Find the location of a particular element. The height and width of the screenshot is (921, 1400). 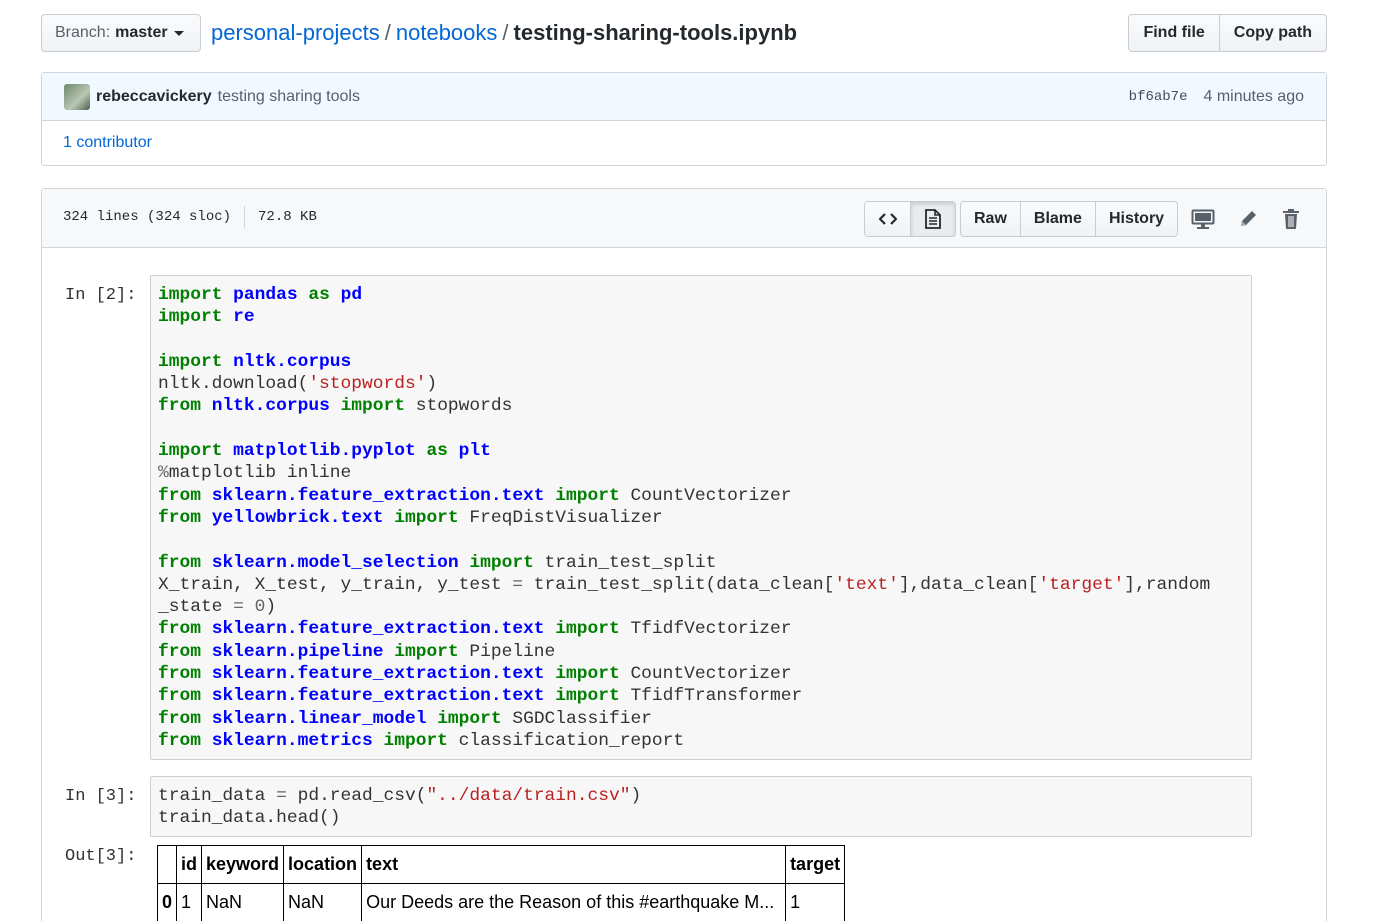

display-source-button is located at coordinates (887, 219).